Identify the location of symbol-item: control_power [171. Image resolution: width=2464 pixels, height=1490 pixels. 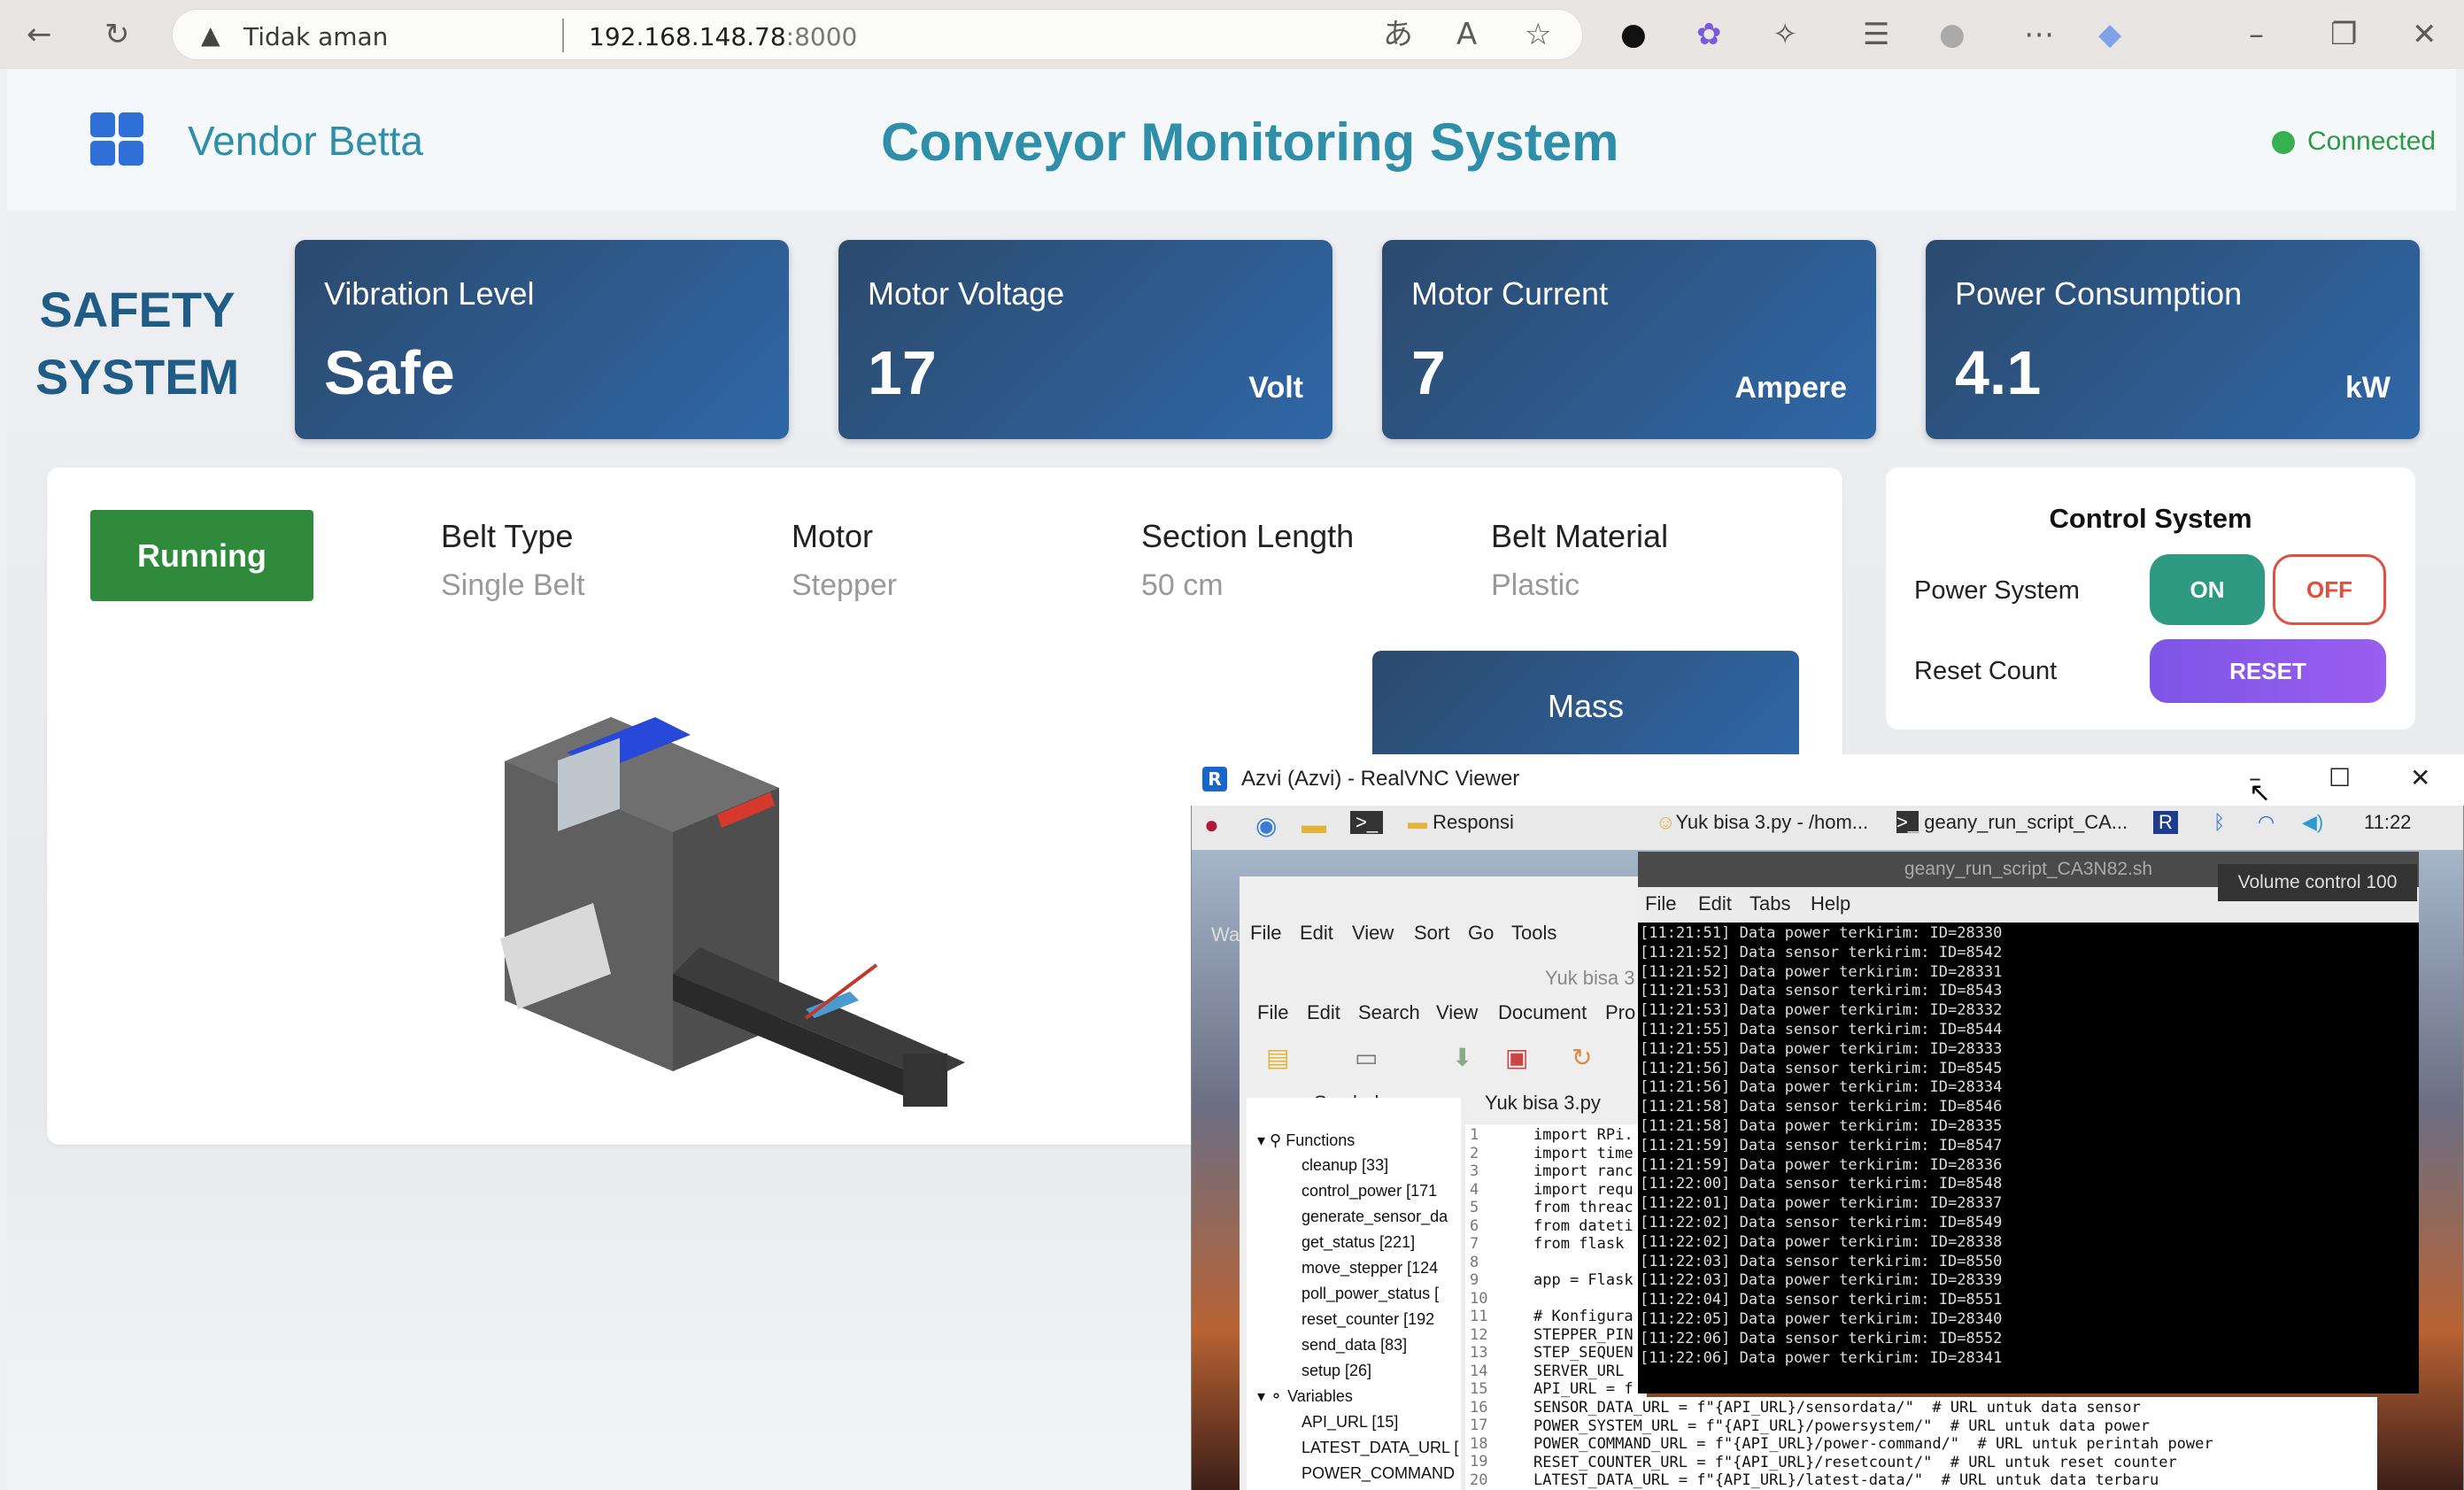
(1370, 1191).